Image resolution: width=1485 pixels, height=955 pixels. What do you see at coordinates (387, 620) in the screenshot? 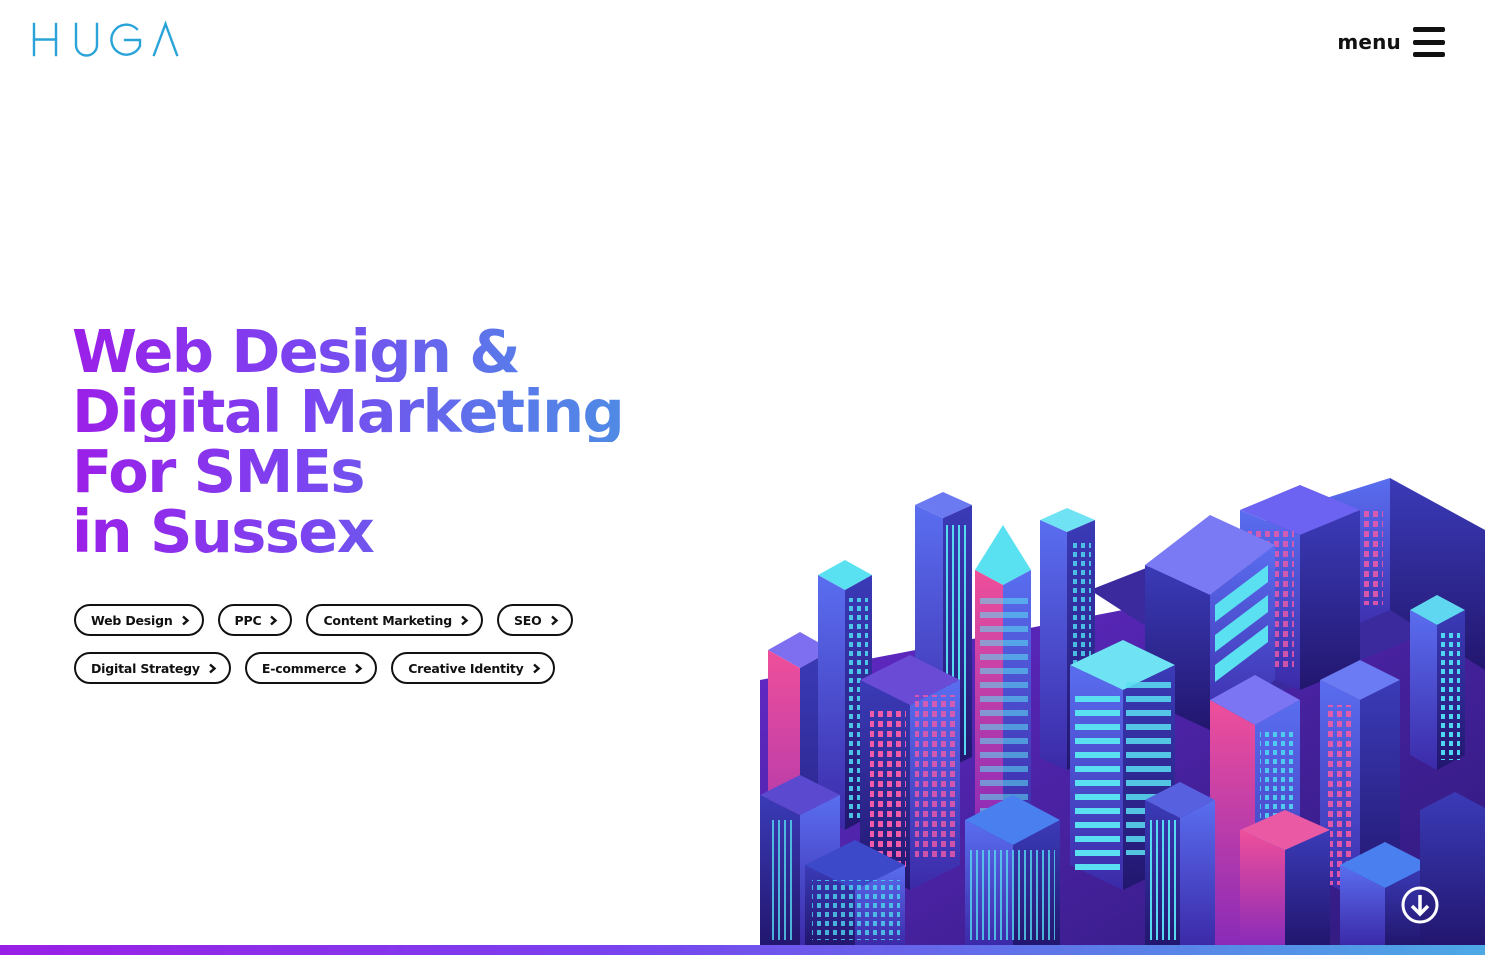
I see `pill-label: Content Marketing` at bounding box center [387, 620].